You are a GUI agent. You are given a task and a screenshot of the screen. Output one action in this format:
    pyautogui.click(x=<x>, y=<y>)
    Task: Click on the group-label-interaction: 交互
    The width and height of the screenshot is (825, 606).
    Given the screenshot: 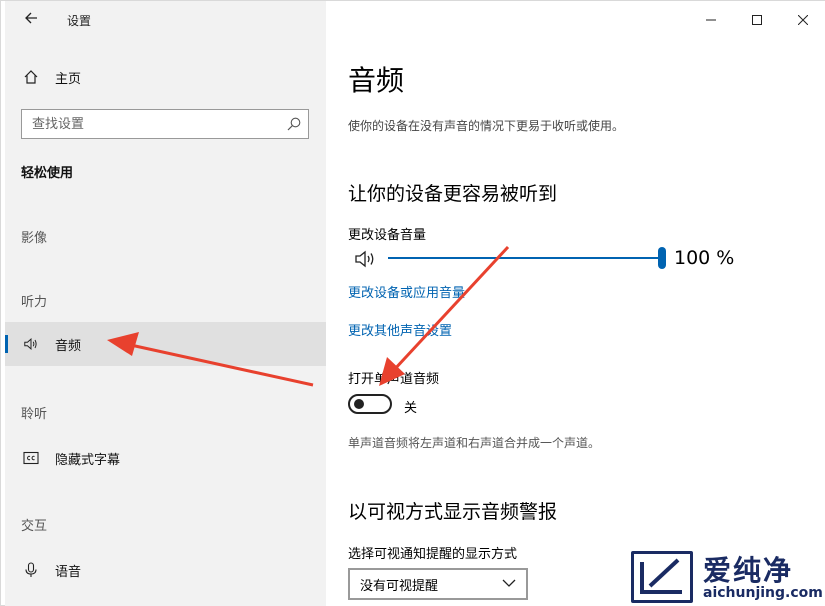 What is the action you would take?
    pyautogui.click(x=34, y=526)
    